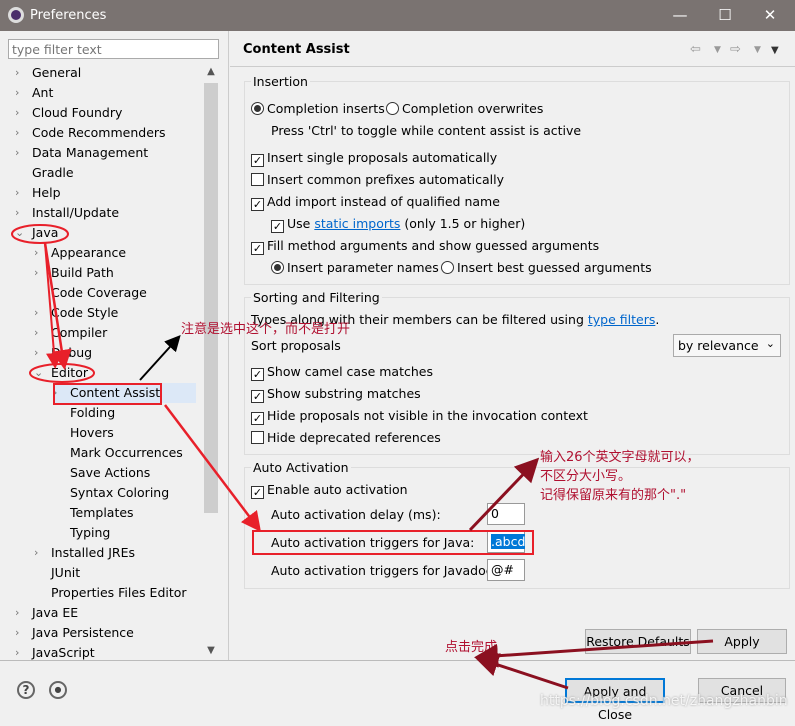  Describe the element at coordinates (105, 193) in the screenshot. I see `tree-item: › Help` at that location.